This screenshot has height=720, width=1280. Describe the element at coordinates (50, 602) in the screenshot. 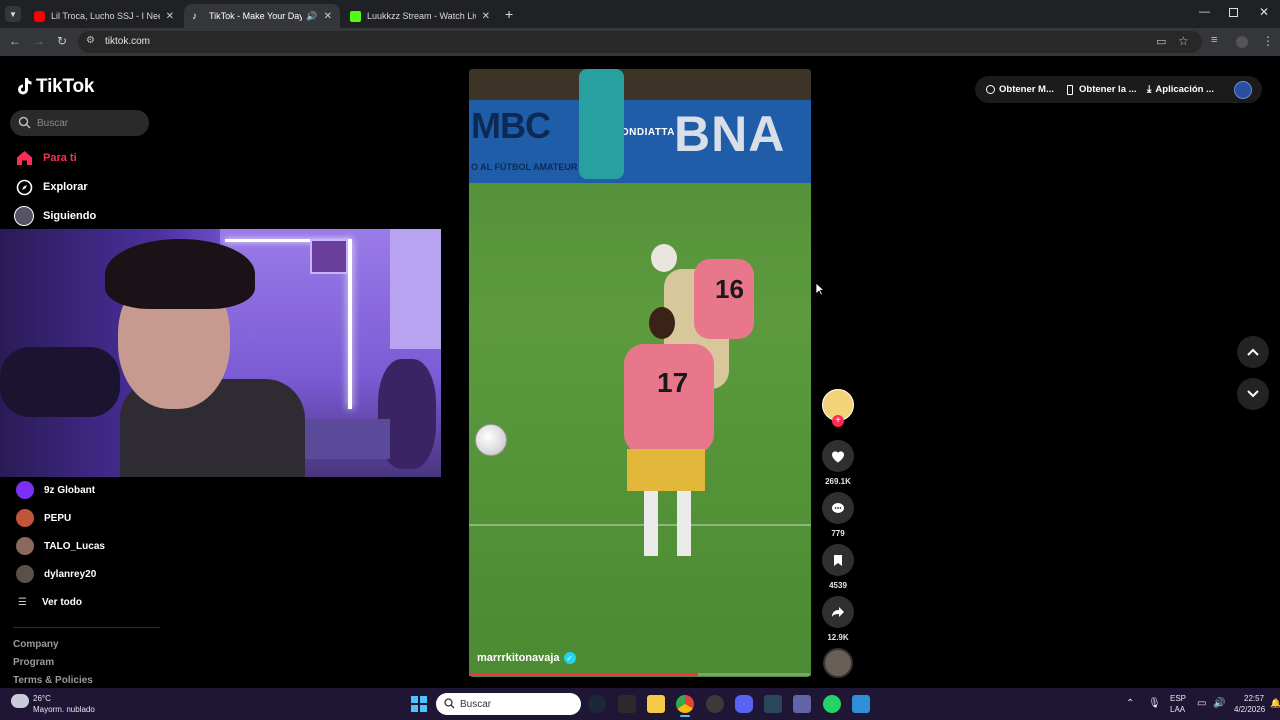

I see `see-all-link: ☰ Ver todo` at that location.